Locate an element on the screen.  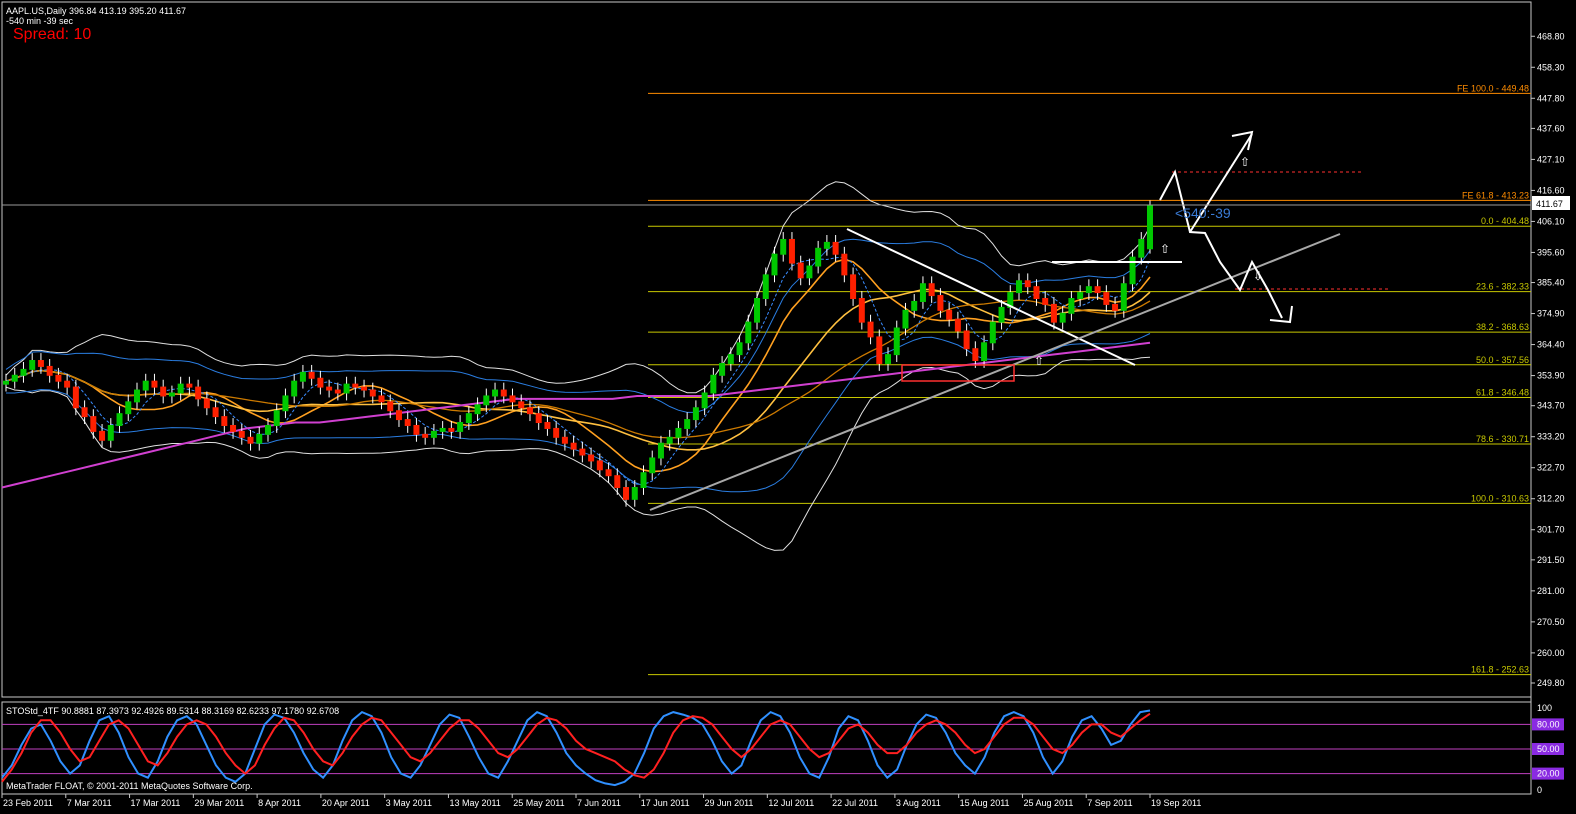
y-axis-tick-label: 406.10 is located at coordinates (1551, 221).